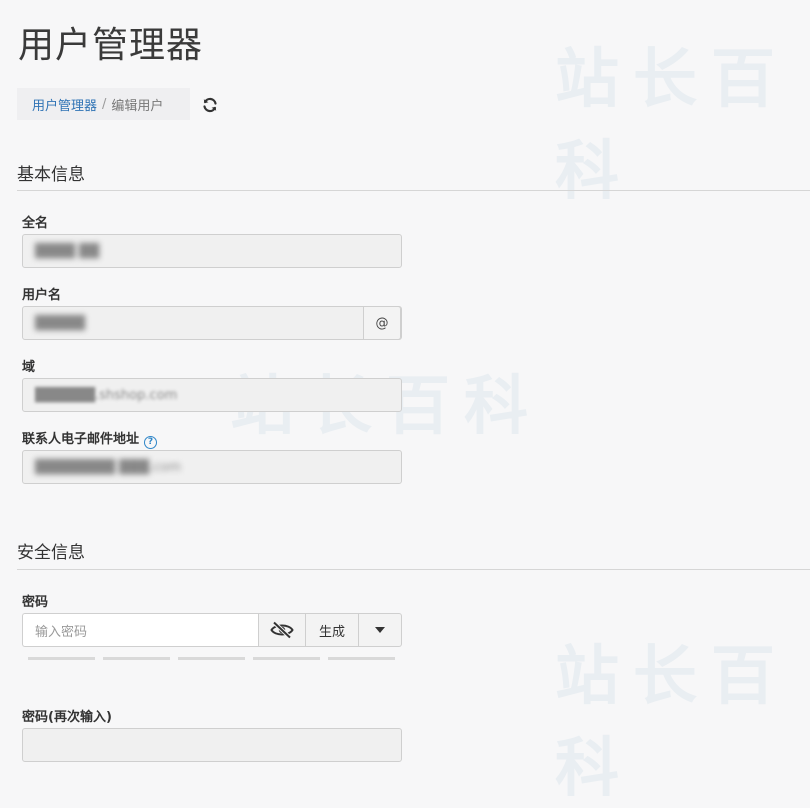  I want to click on toggle-password-visibility-button, so click(282, 630).